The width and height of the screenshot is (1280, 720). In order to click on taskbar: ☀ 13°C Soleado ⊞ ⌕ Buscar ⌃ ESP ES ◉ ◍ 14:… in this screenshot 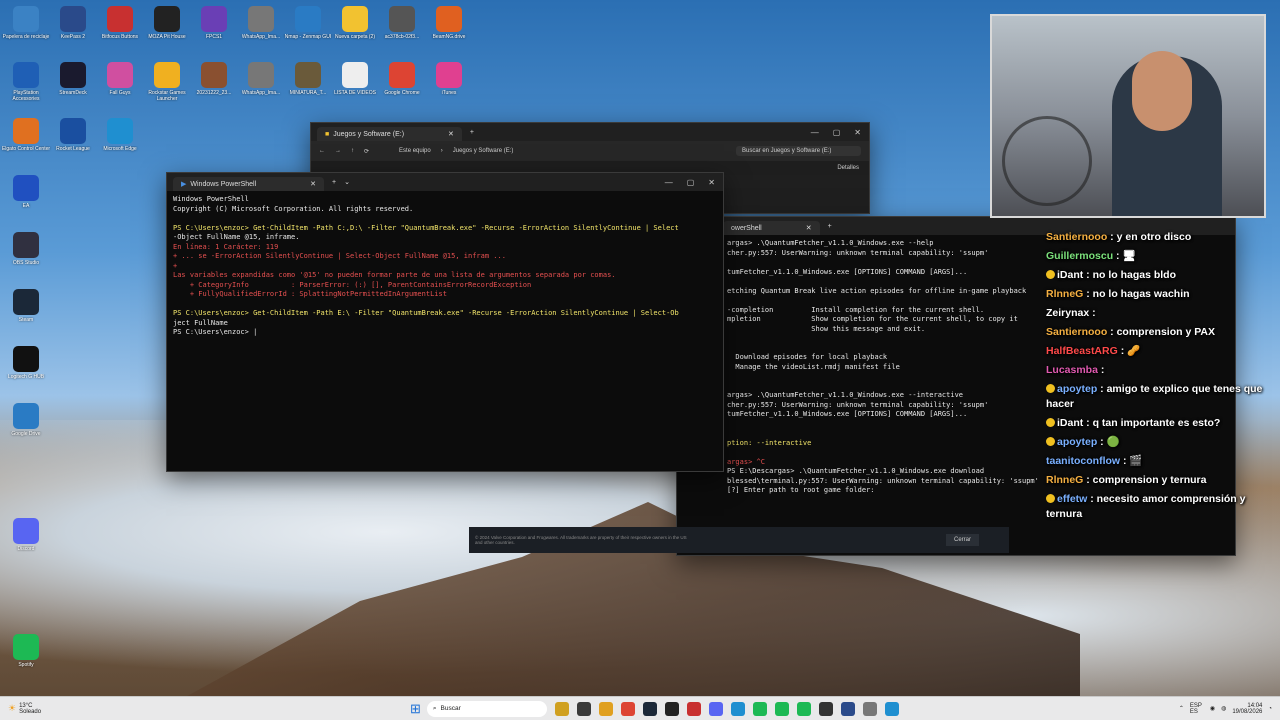, I will do `click(640, 708)`.